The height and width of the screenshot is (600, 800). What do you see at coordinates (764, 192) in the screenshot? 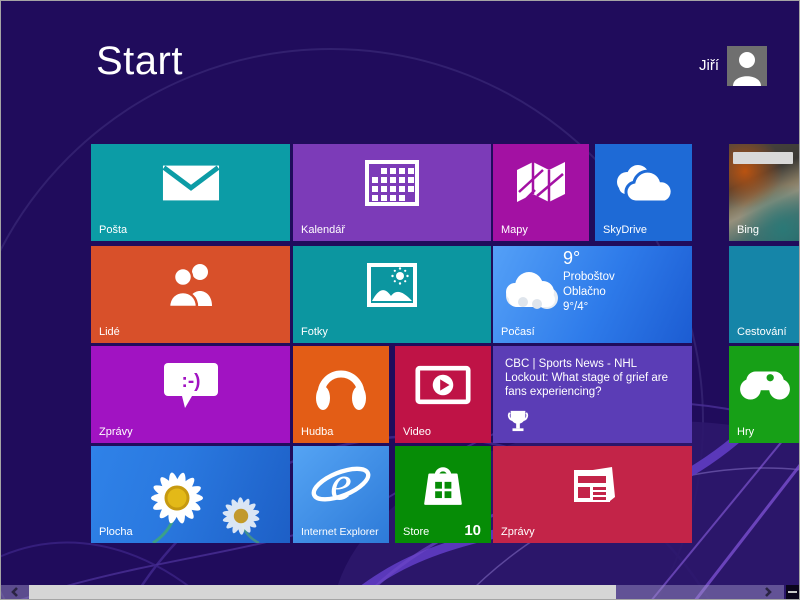
I see `tile-bing: Bing` at bounding box center [764, 192].